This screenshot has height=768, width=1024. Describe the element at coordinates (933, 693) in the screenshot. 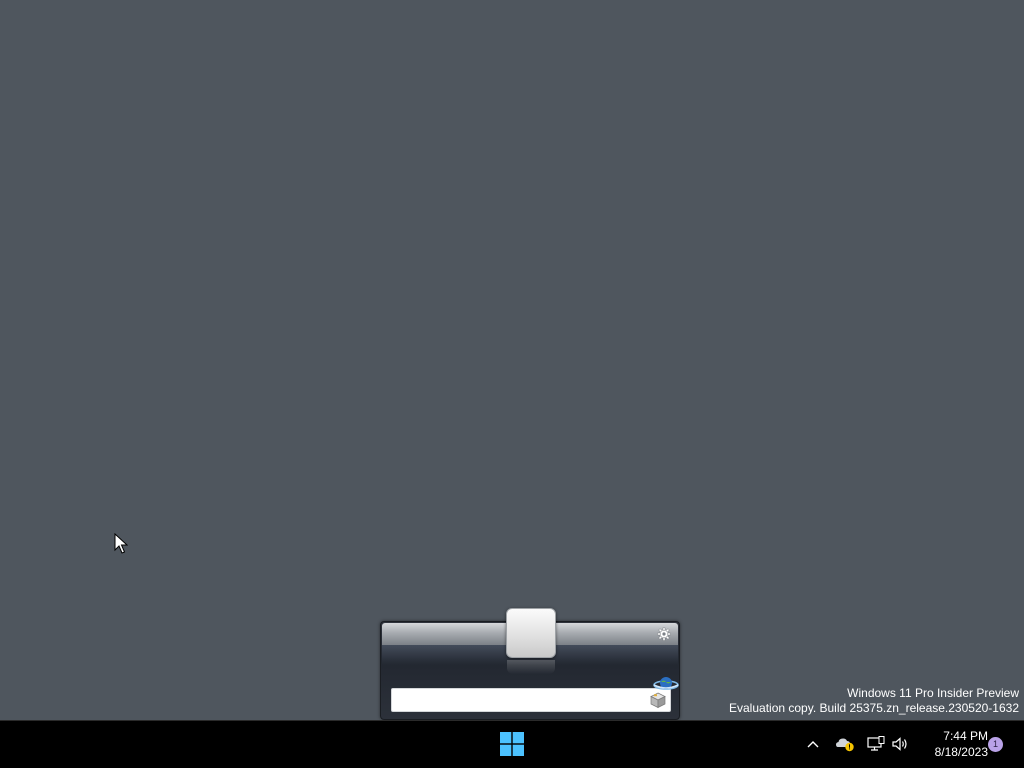

I see `watermark-edition: Windows 11 Pro Insider Preview` at that location.